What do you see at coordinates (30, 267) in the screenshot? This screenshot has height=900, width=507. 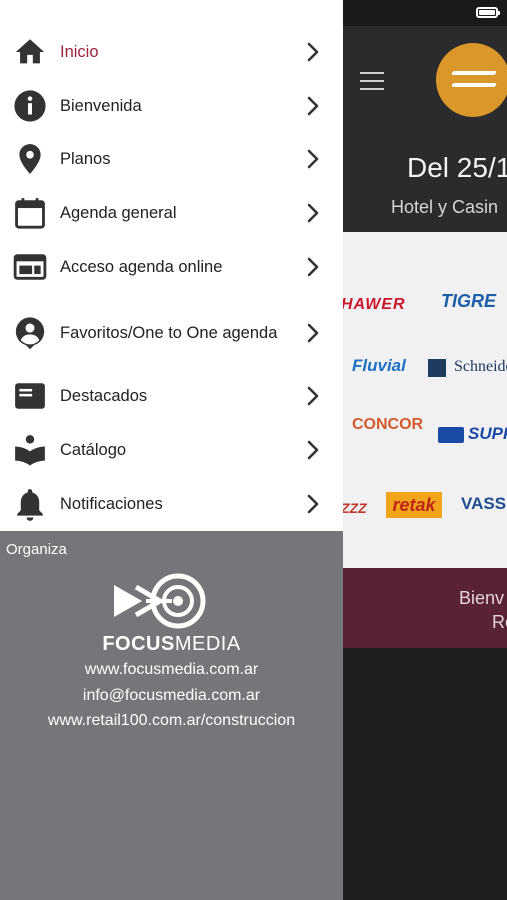 I see `web-window-icon` at bounding box center [30, 267].